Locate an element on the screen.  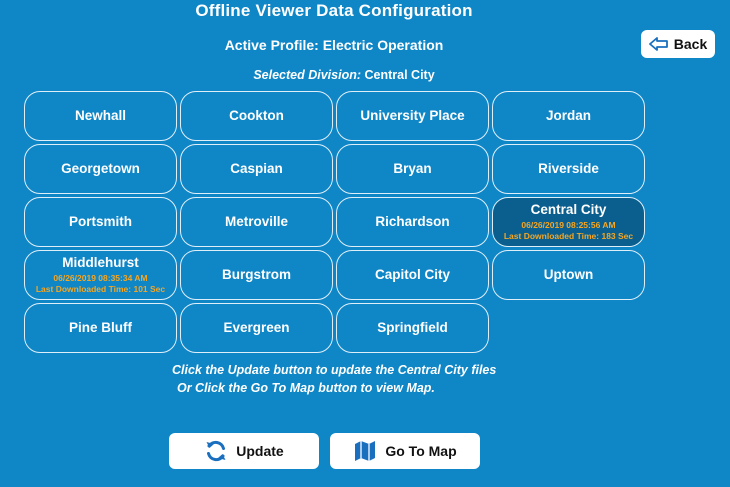
division-name: Cookton is located at coordinates (256, 116).